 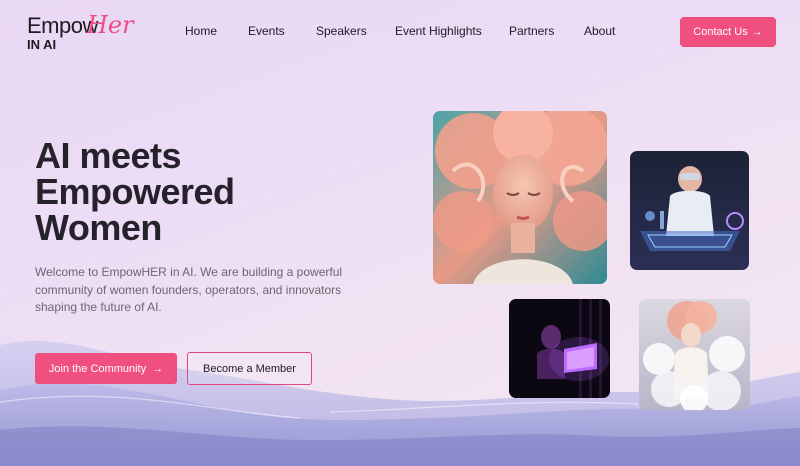 I want to click on join-community-label: Join the Community, so click(x=97, y=368).